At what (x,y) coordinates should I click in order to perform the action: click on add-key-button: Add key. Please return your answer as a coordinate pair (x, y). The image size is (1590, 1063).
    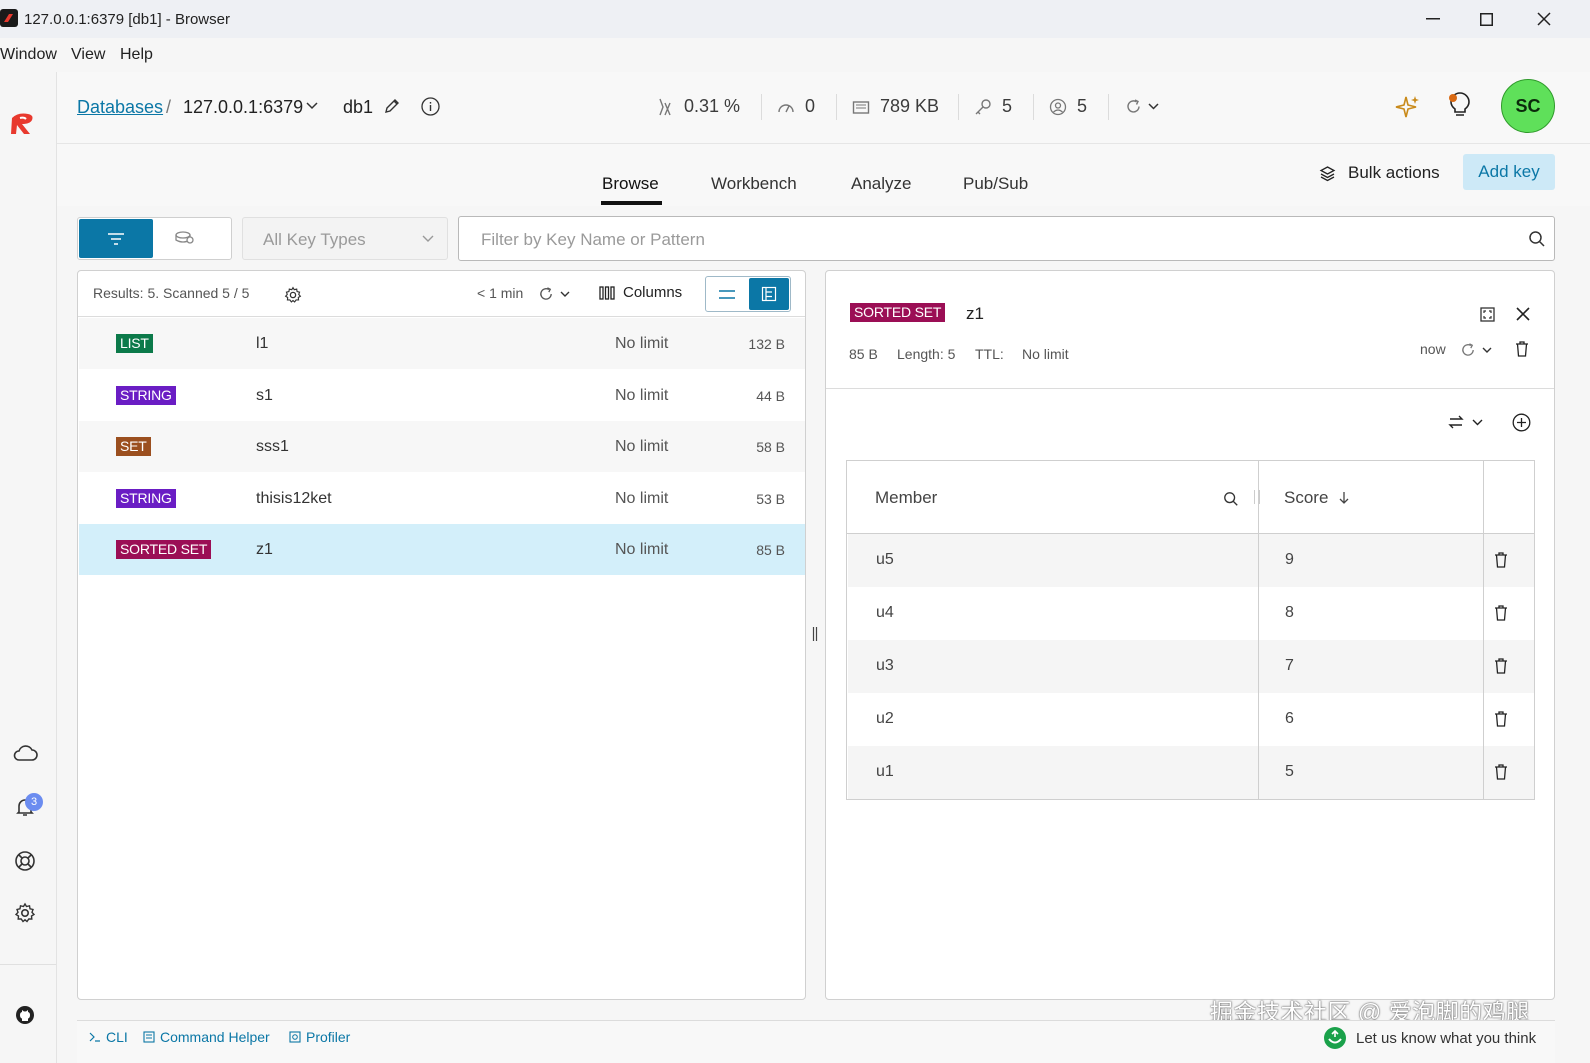
    Looking at the image, I should click on (1509, 172).